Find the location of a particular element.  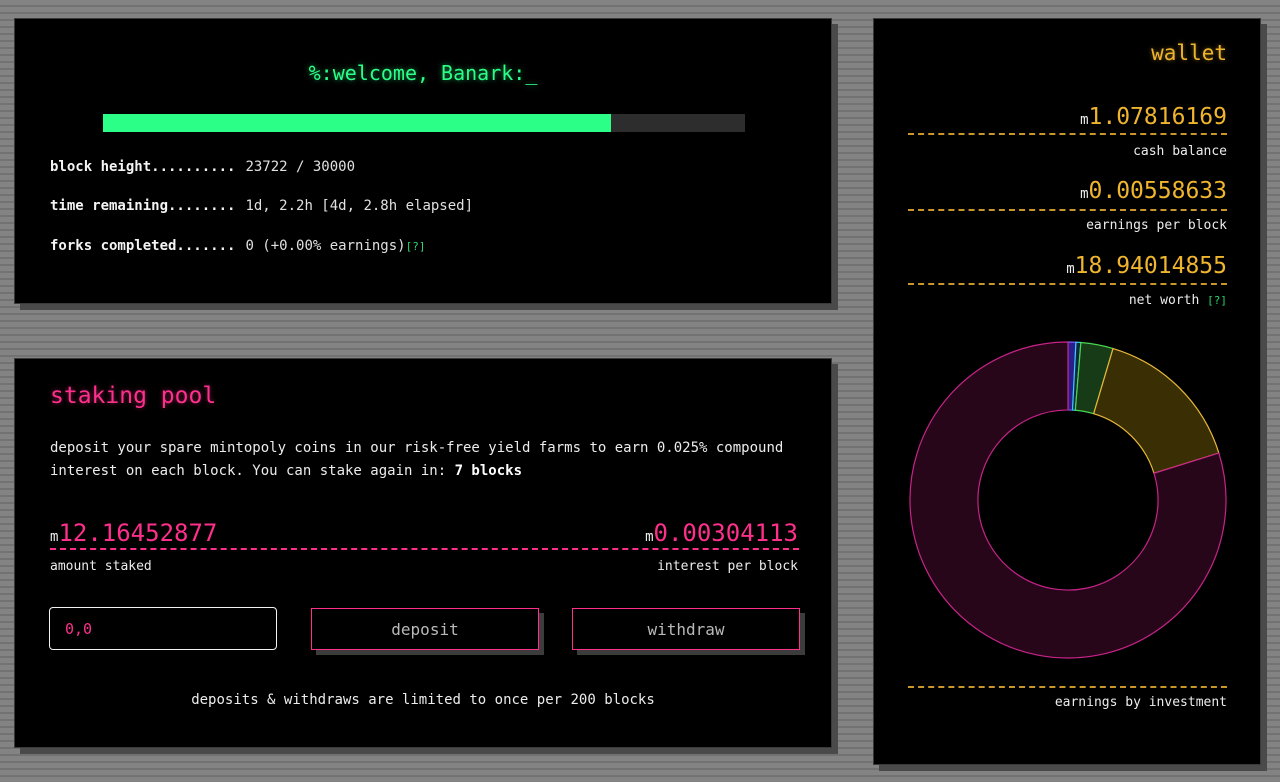

cash-balance-value: m1.07816169 is located at coordinates (1153, 117).